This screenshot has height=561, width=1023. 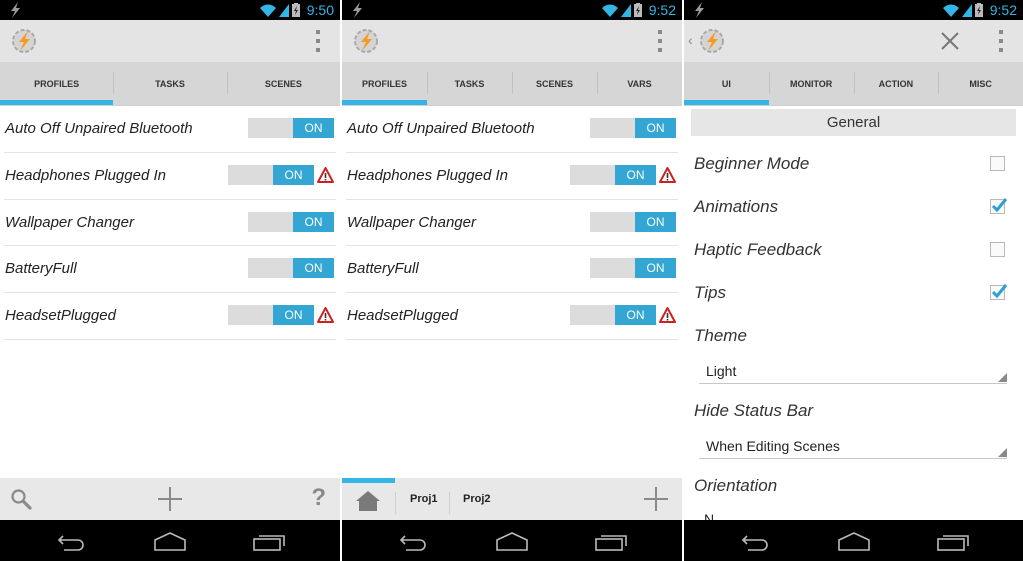 What do you see at coordinates (690, 40) in the screenshot?
I see `up-caret-icon: ‹` at bounding box center [690, 40].